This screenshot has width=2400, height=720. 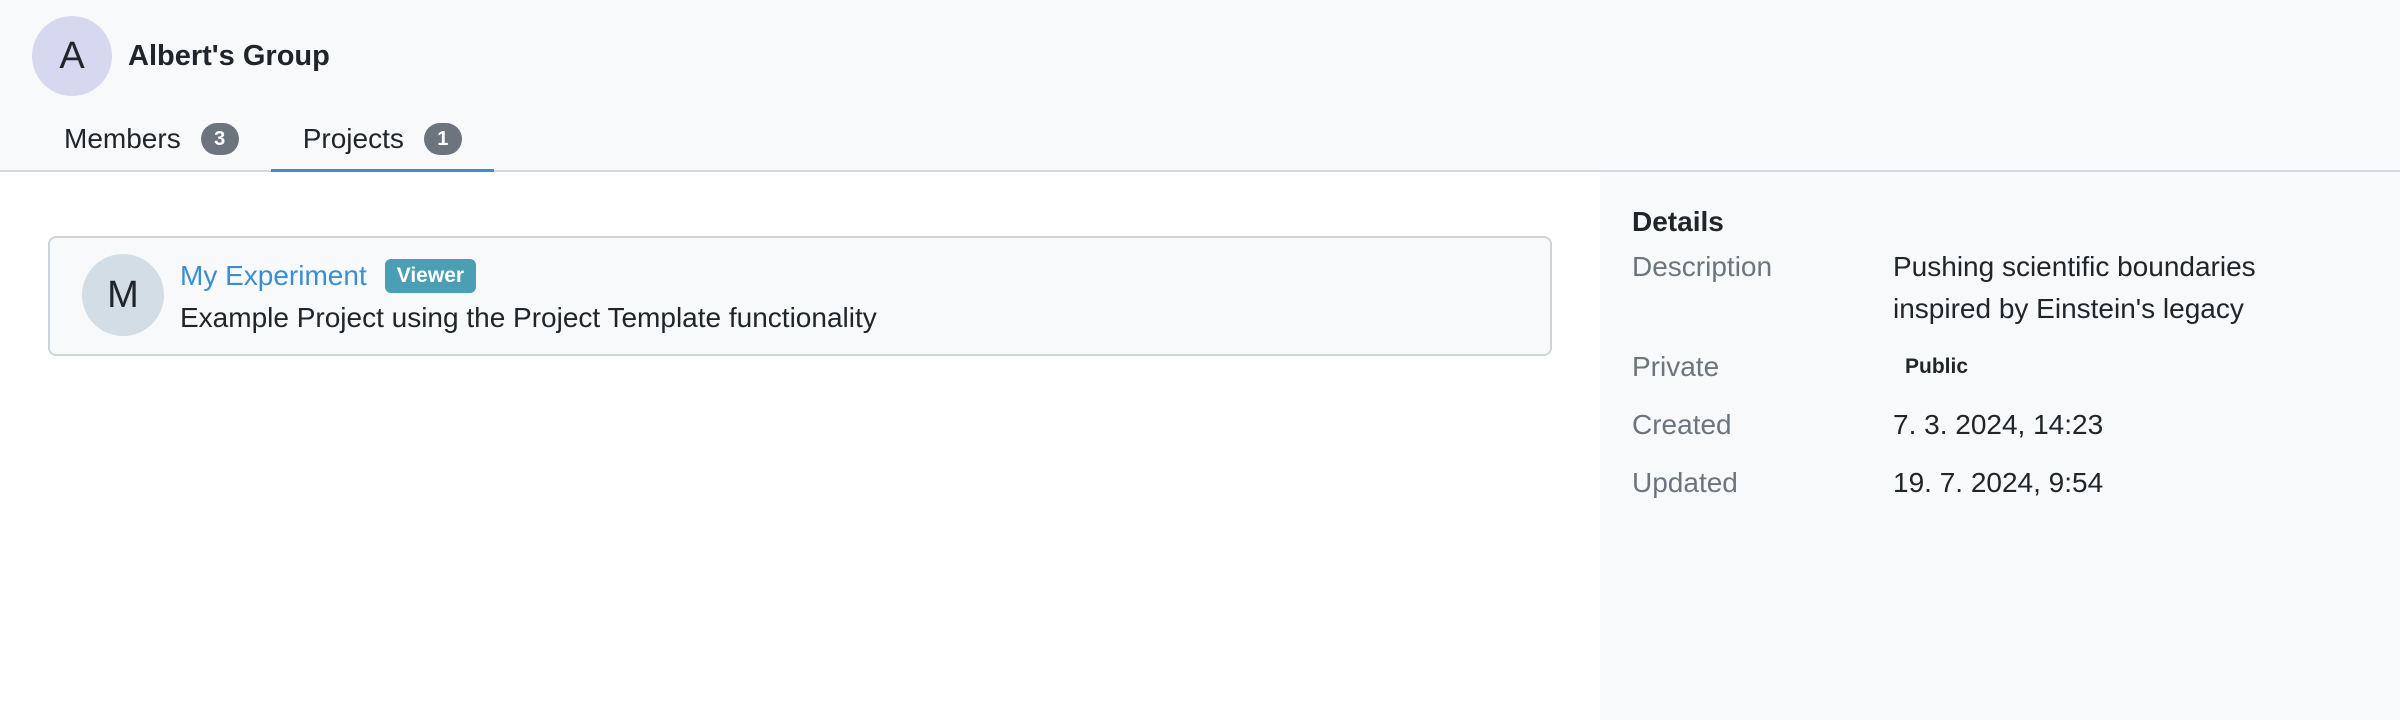 I want to click on created-label: Created, so click(x=1682, y=424).